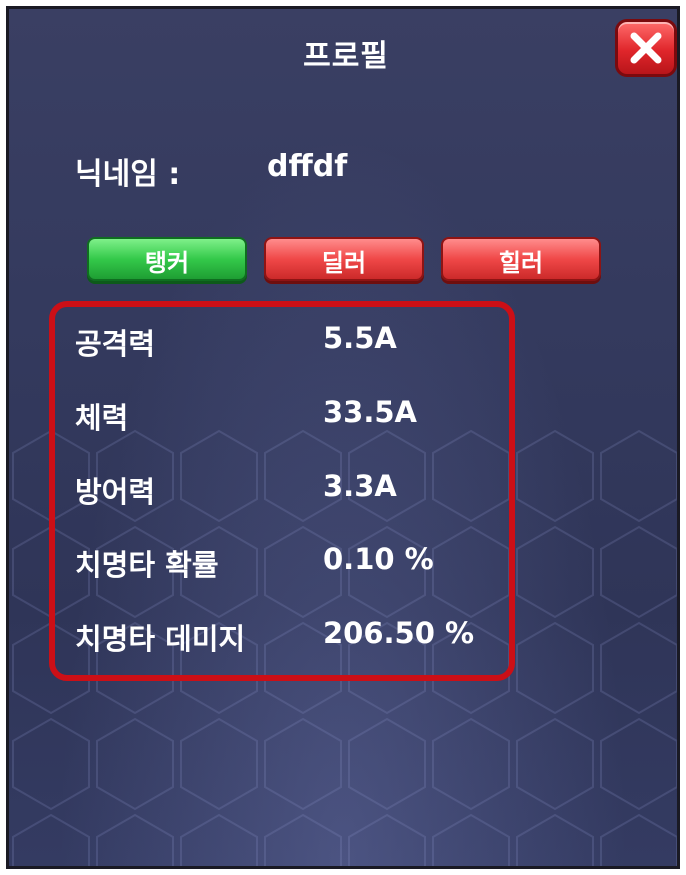 The height and width of the screenshot is (875, 686). Describe the element at coordinates (521, 259) in the screenshot. I see `tab-healer: 힐러` at that location.